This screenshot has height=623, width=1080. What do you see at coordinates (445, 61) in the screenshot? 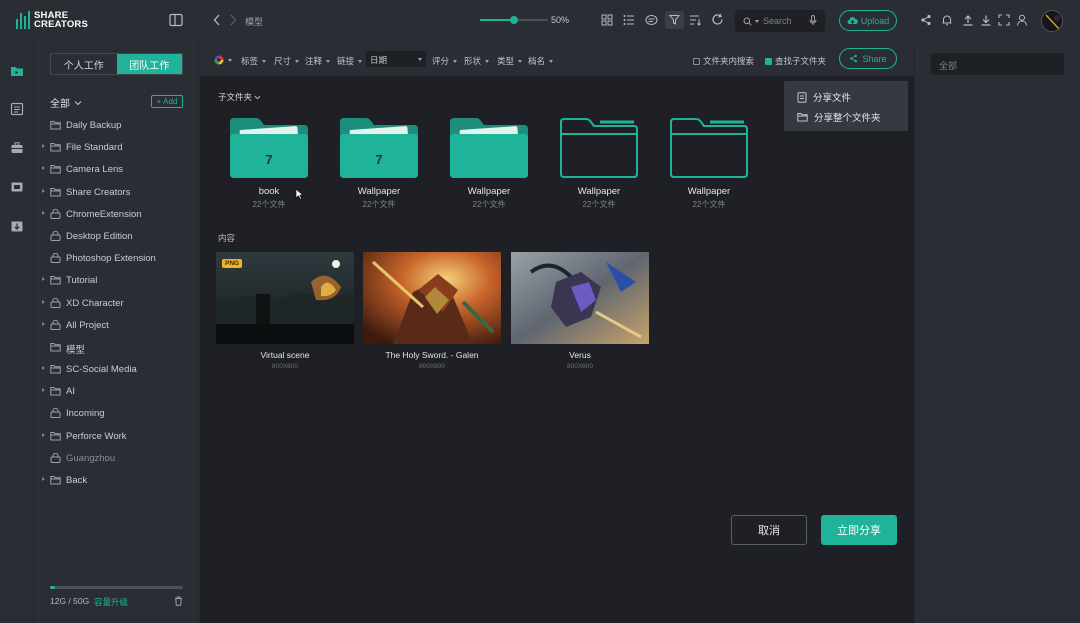
I see `rating-filter: 评分` at bounding box center [445, 61].